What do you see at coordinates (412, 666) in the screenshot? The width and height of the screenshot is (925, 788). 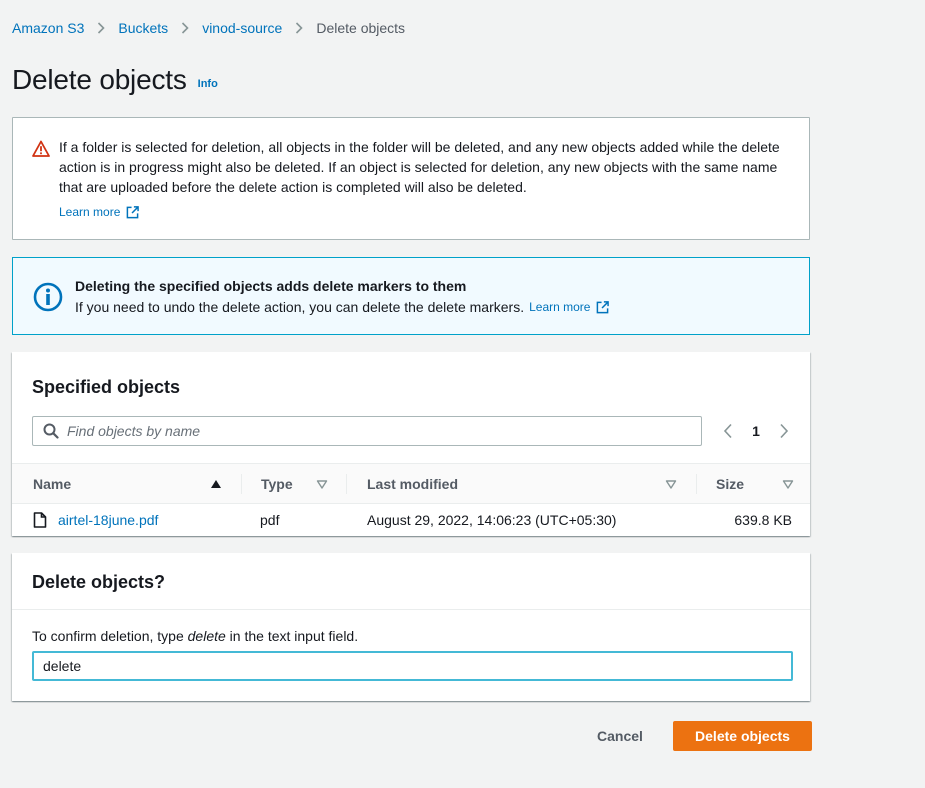 I see `confirm-delete-input` at bounding box center [412, 666].